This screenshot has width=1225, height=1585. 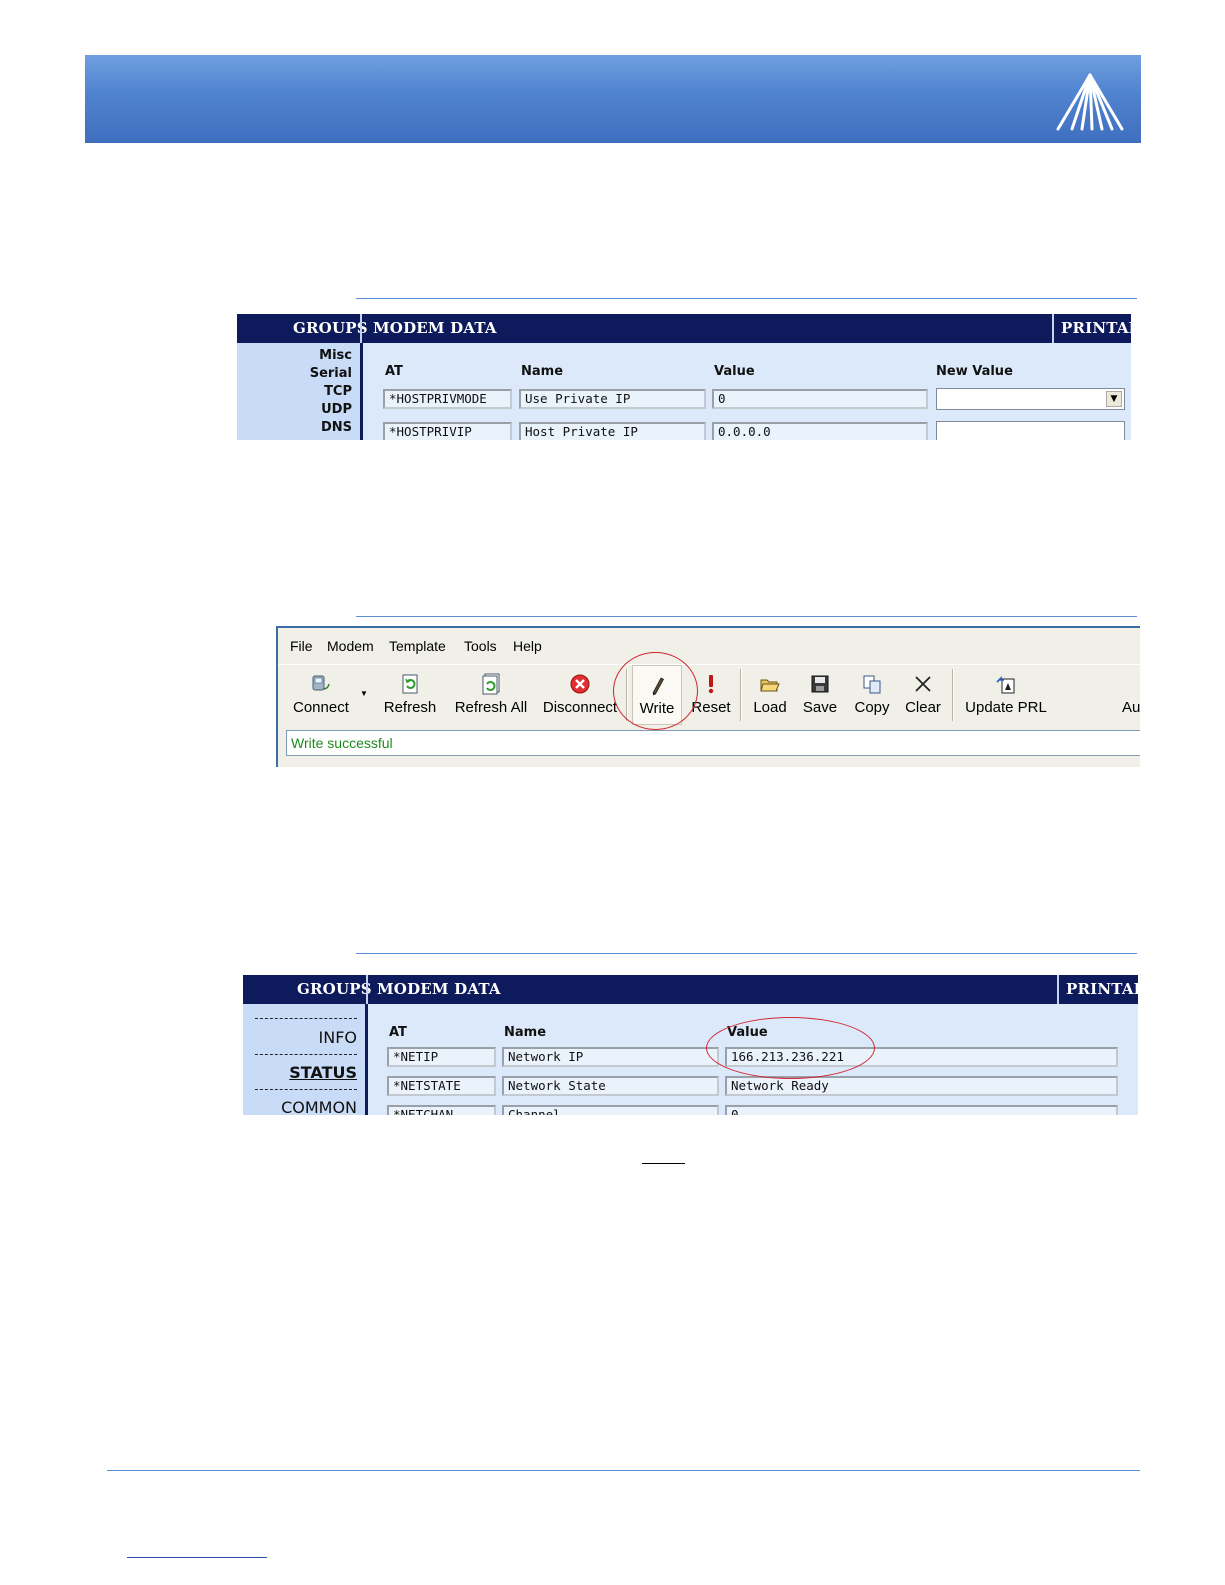 What do you see at coordinates (1090, 102) in the screenshot?
I see `company-logo-icon` at bounding box center [1090, 102].